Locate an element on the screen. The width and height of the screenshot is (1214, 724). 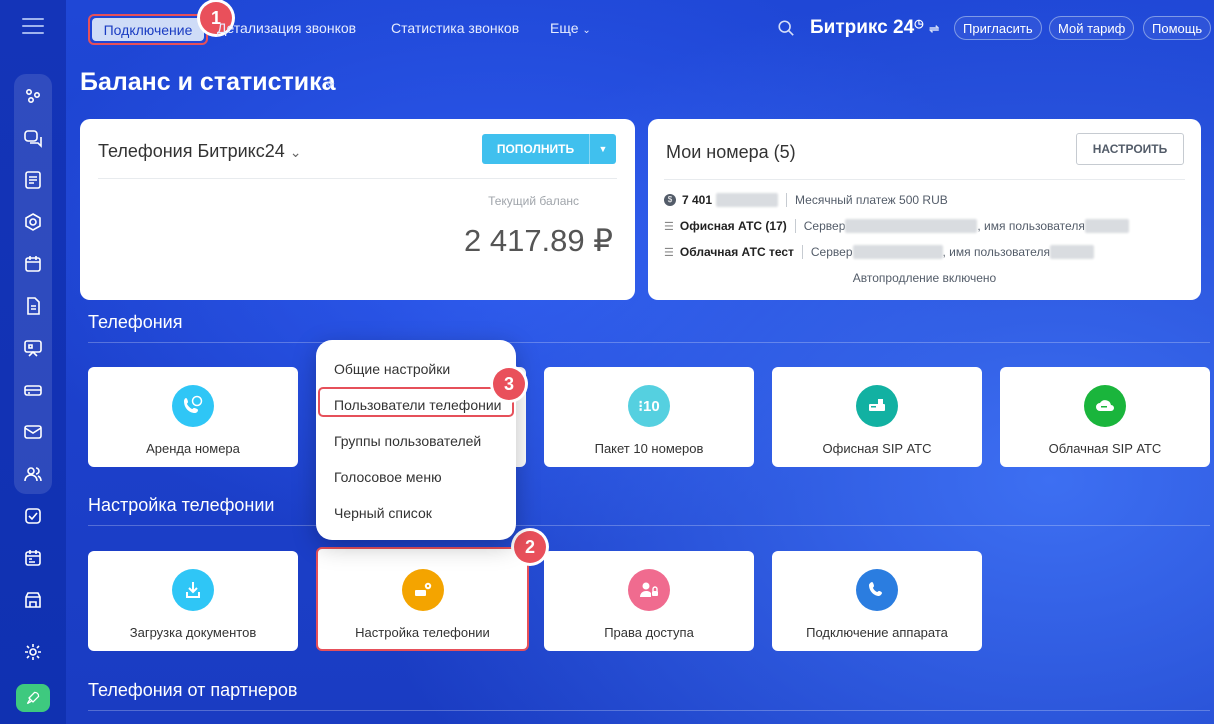
tile-access-rights: Права доступа is located at coordinates (649, 601).